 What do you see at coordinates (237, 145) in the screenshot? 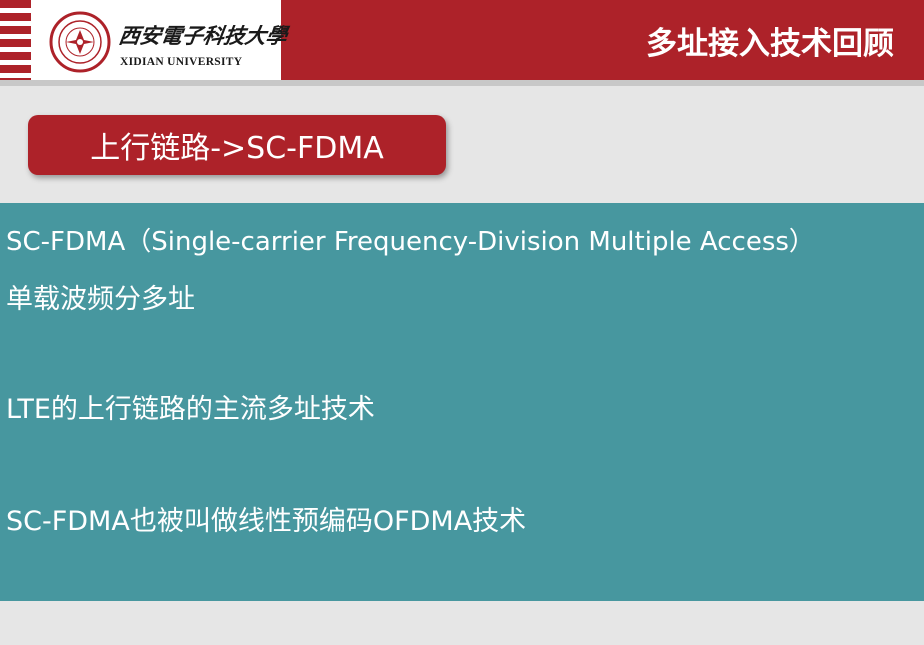
I see `section-badge: 上行链路->SC-FDMA` at bounding box center [237, 145].